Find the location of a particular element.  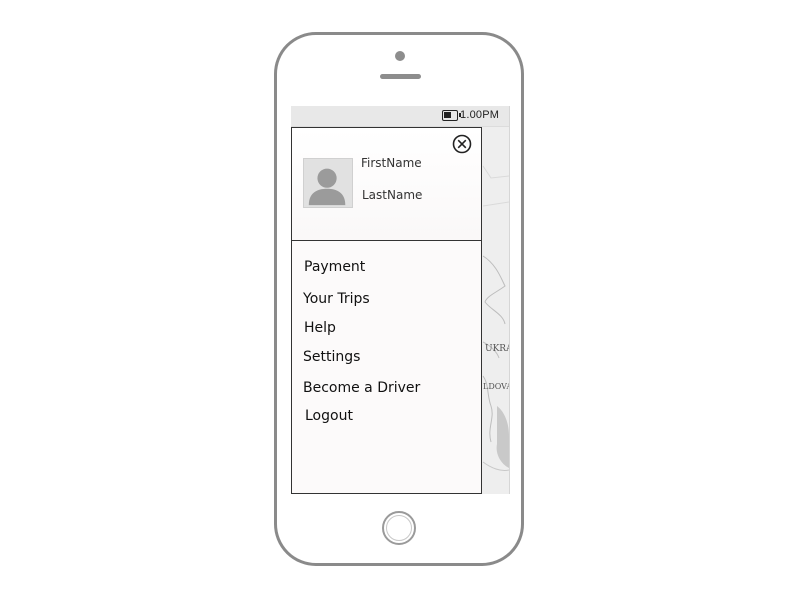

map-label-moldova: LDOVA is located at coordinates (496, 386).